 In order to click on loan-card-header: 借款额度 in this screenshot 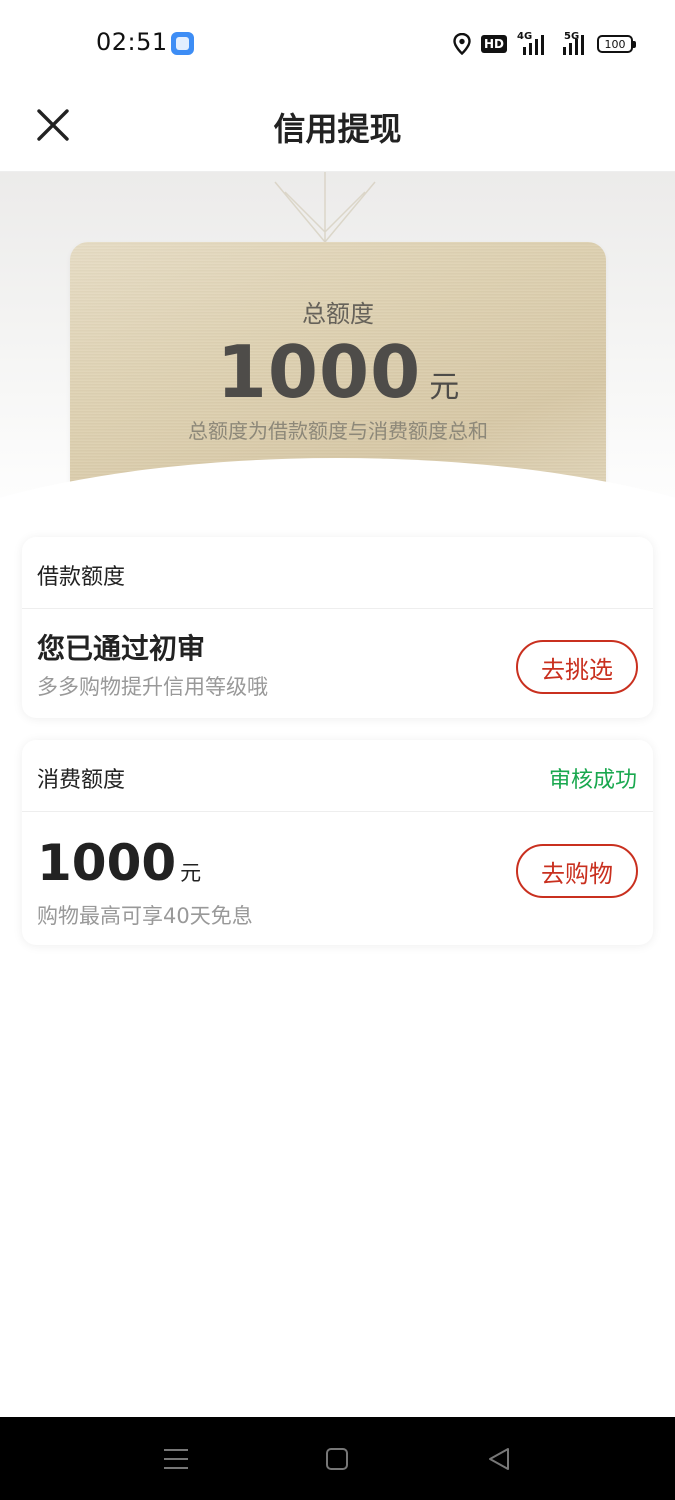, I will do `click(337, 573)`.